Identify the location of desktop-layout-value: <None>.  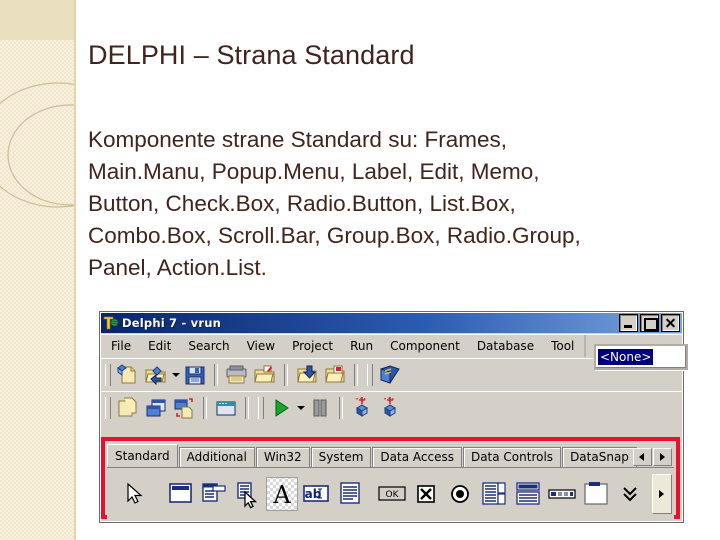
(626, 357).